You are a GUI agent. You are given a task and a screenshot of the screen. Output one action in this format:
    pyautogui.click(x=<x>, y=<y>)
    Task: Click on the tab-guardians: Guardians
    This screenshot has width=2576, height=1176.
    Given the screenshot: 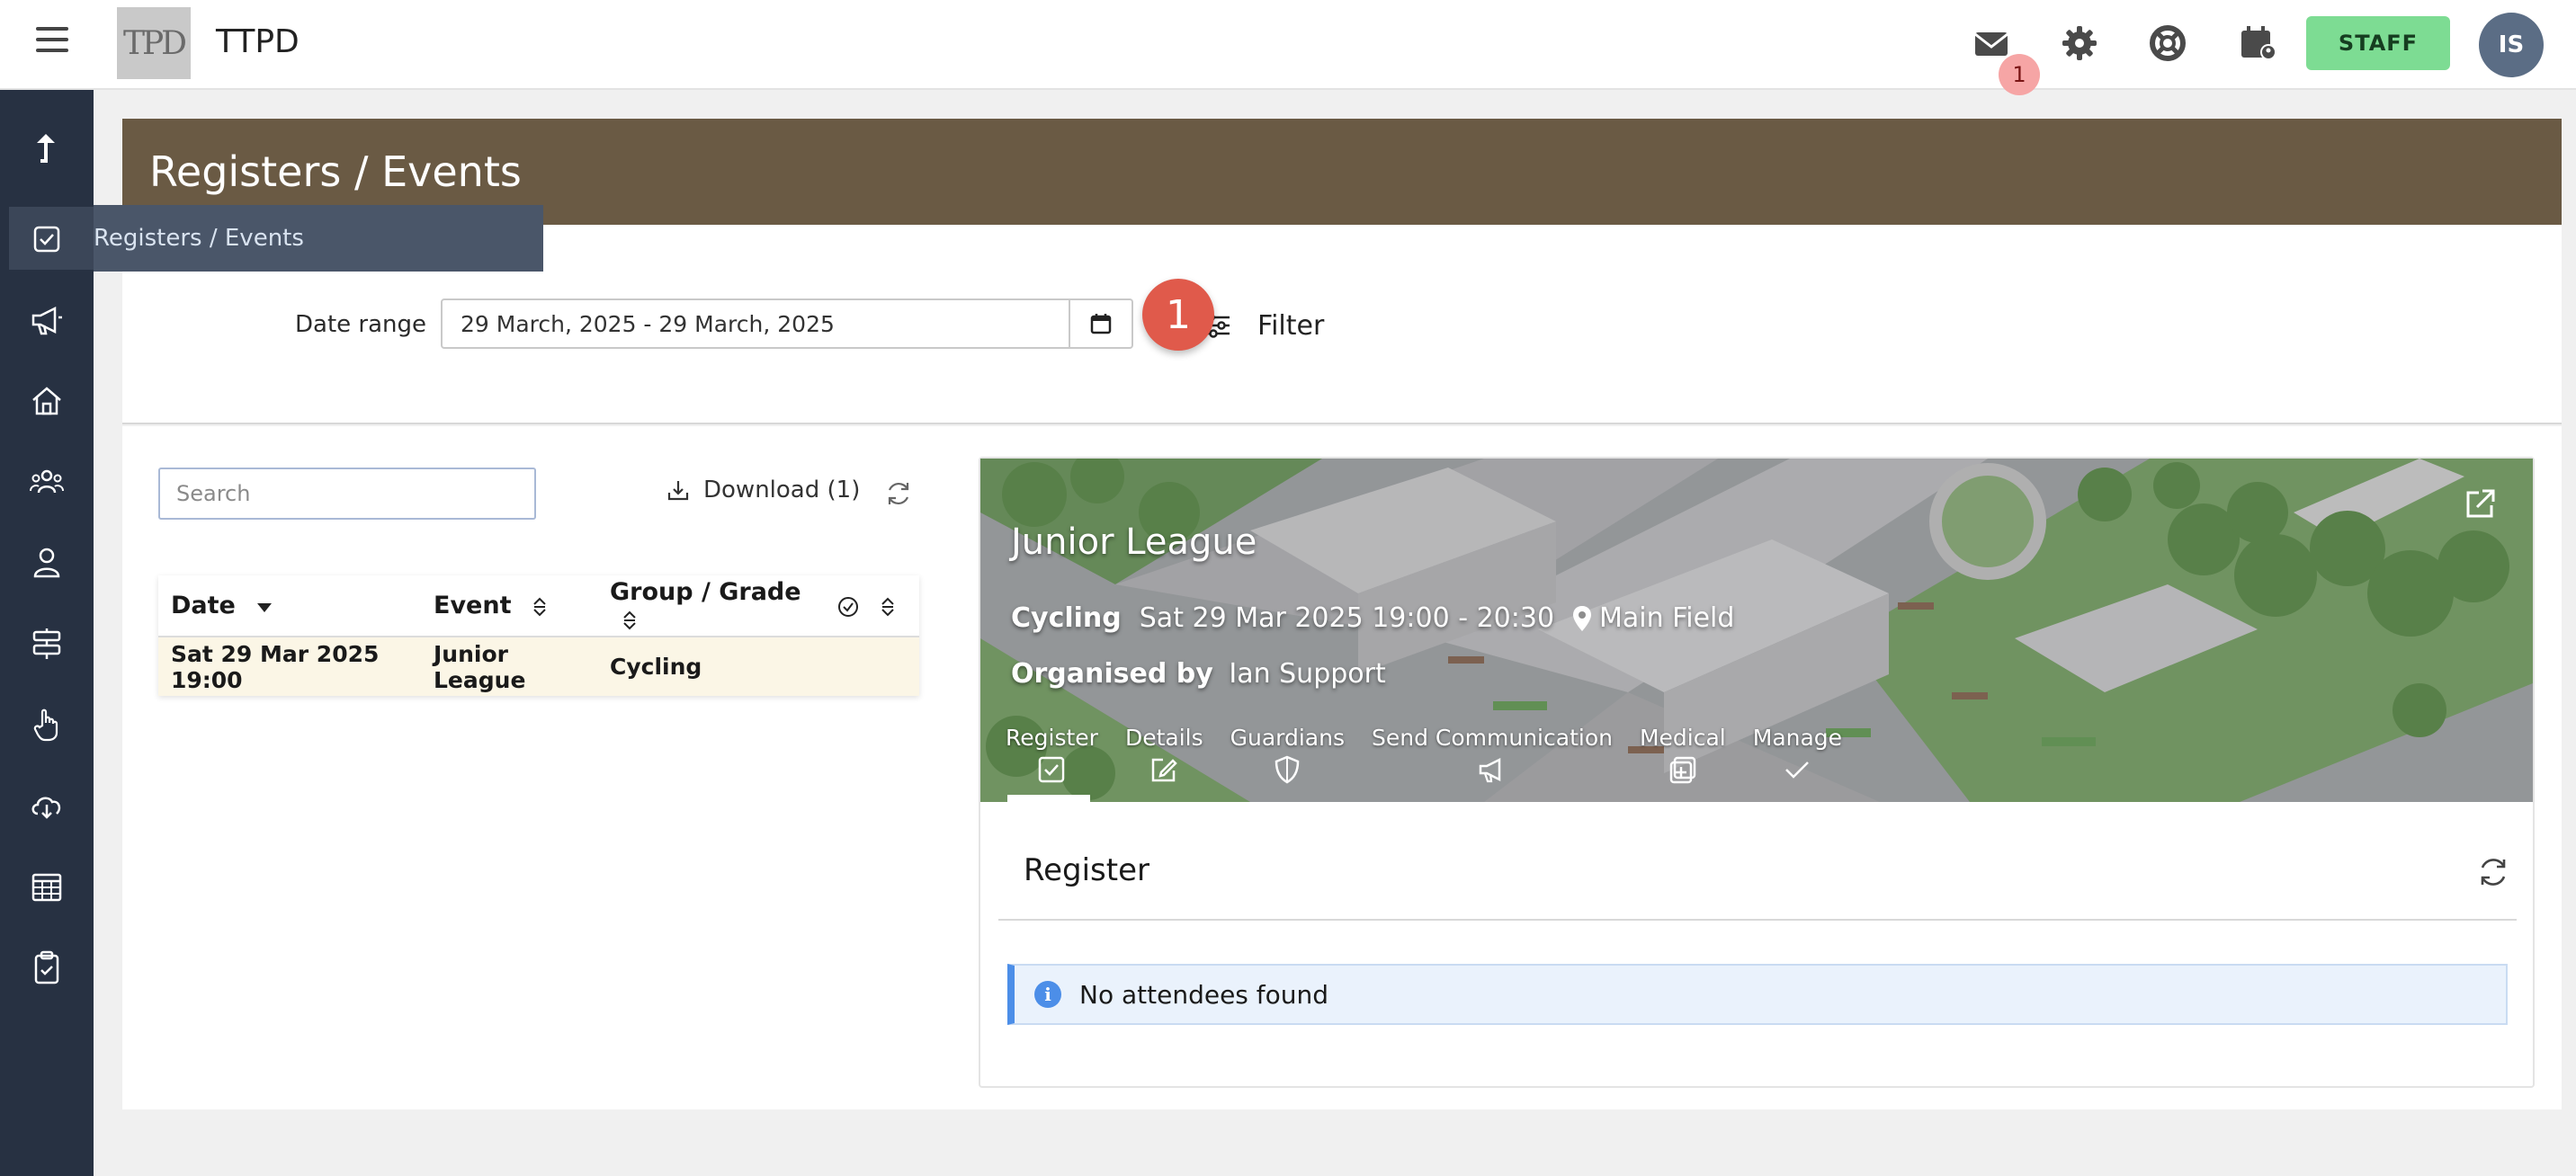 What is the action you would take?
    pyautogui.click(x=1287, y=755)
    